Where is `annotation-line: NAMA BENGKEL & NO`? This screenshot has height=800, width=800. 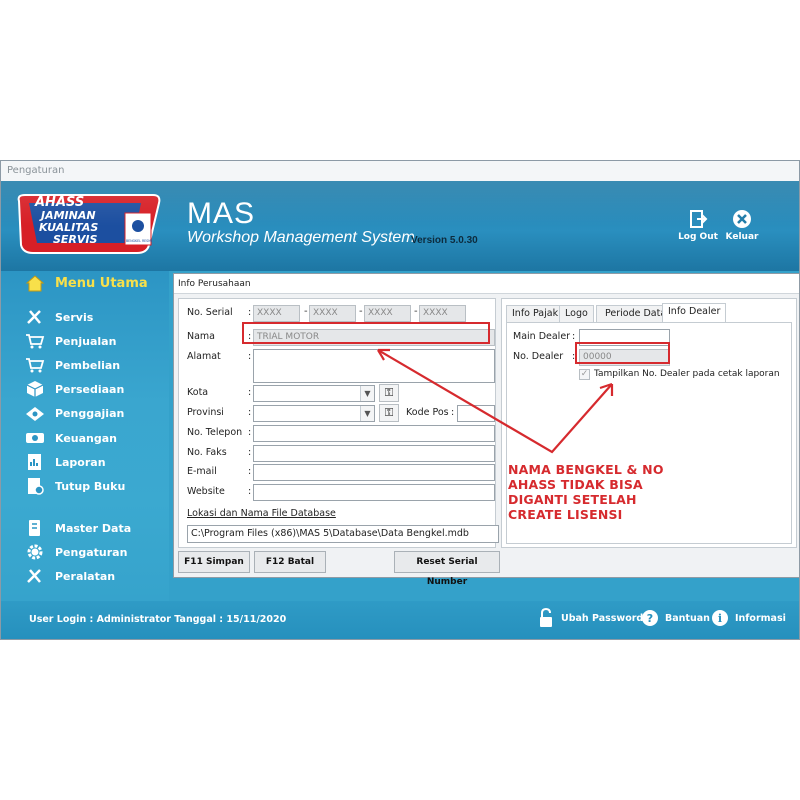 annotation-line: NAMA BENGKEL & NO is located at coordinates (586, 469).